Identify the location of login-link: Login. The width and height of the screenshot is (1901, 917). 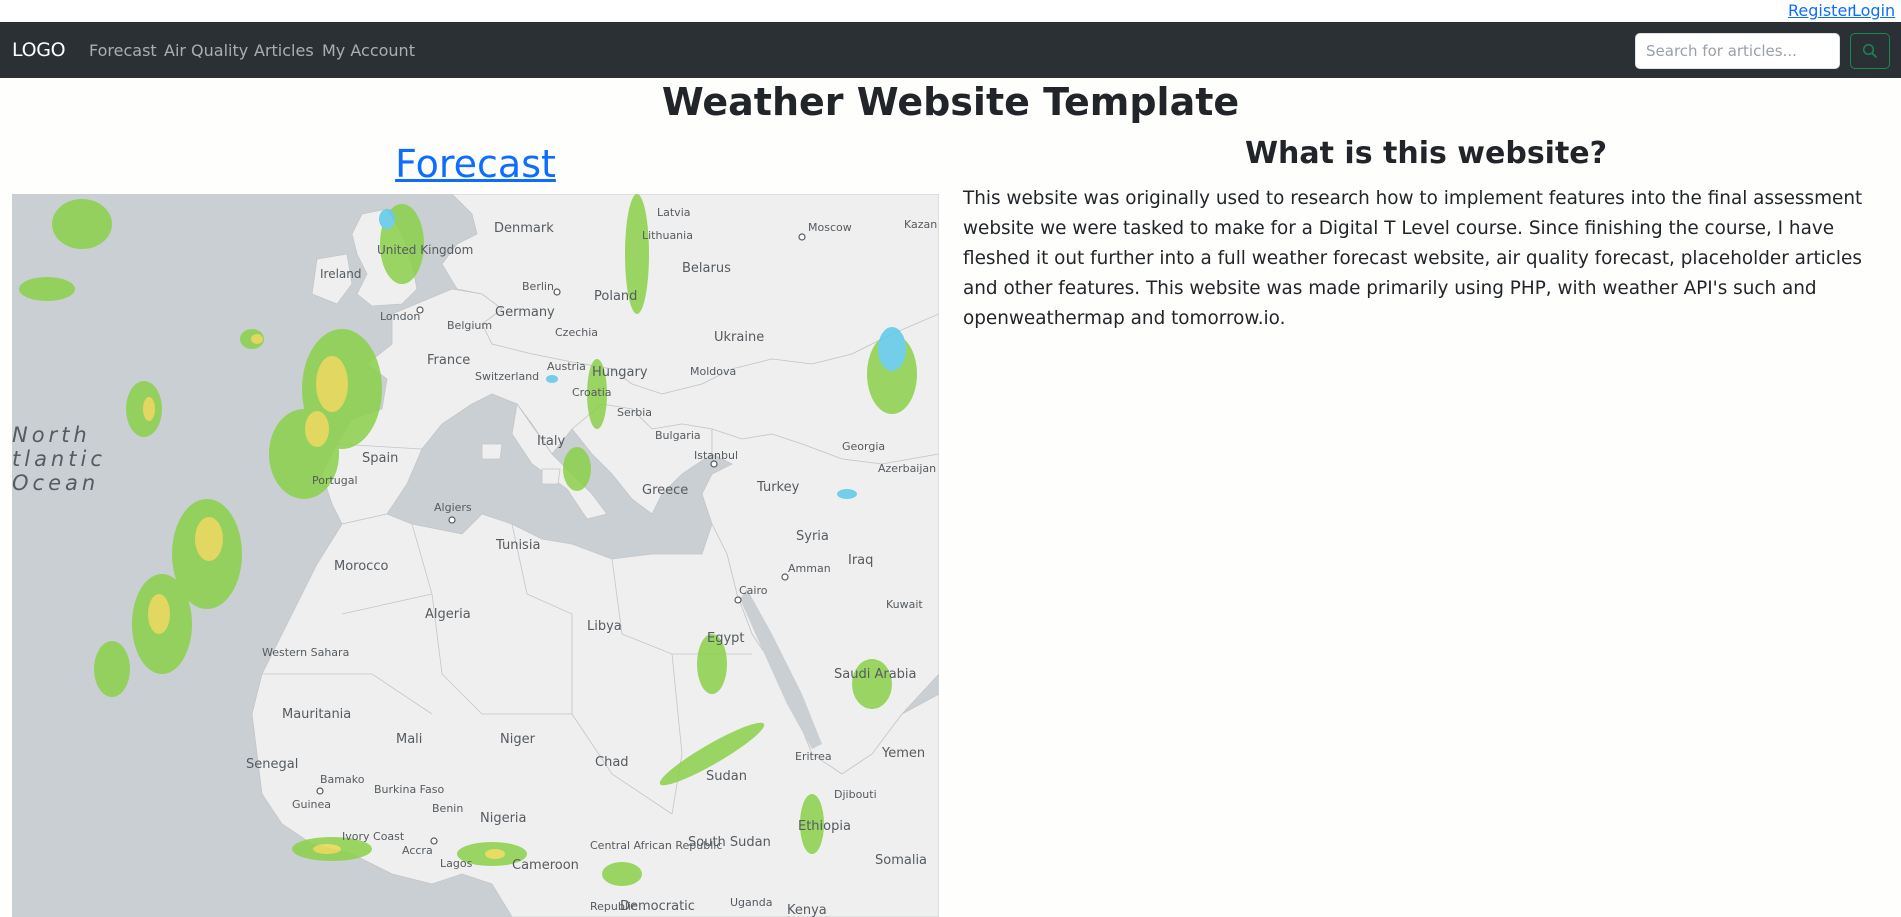
(1873, 10).